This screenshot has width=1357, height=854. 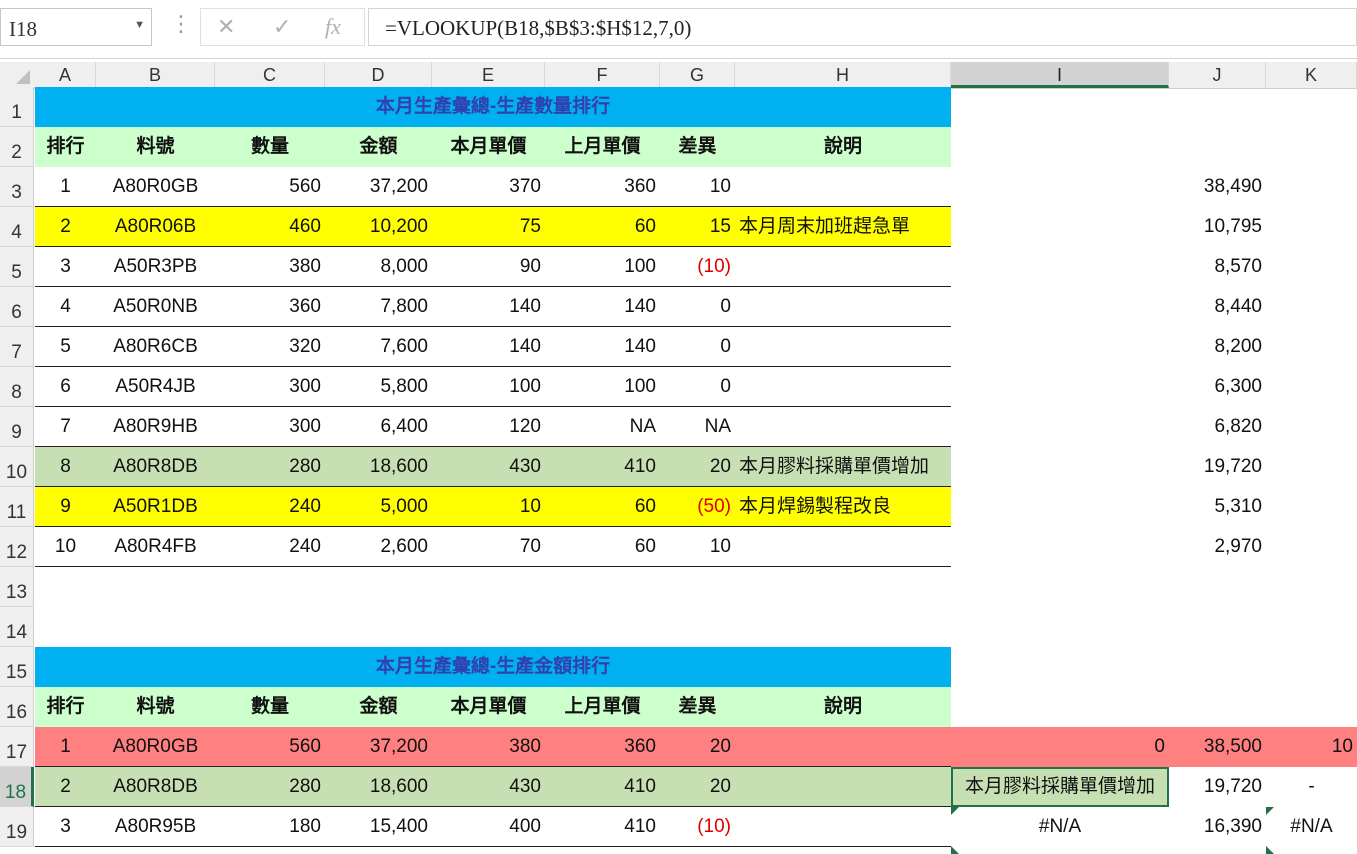 I want to click on table-cell: 8, so click(x=65, y=467).